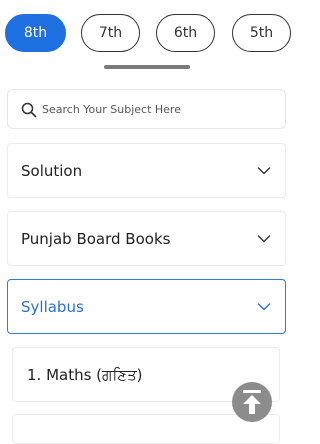 This screenshot has height=444, width=320. Describe the element at coordinates (52, 170) in the screenshot. I see `accordion-solution-title: Solution` at that location.